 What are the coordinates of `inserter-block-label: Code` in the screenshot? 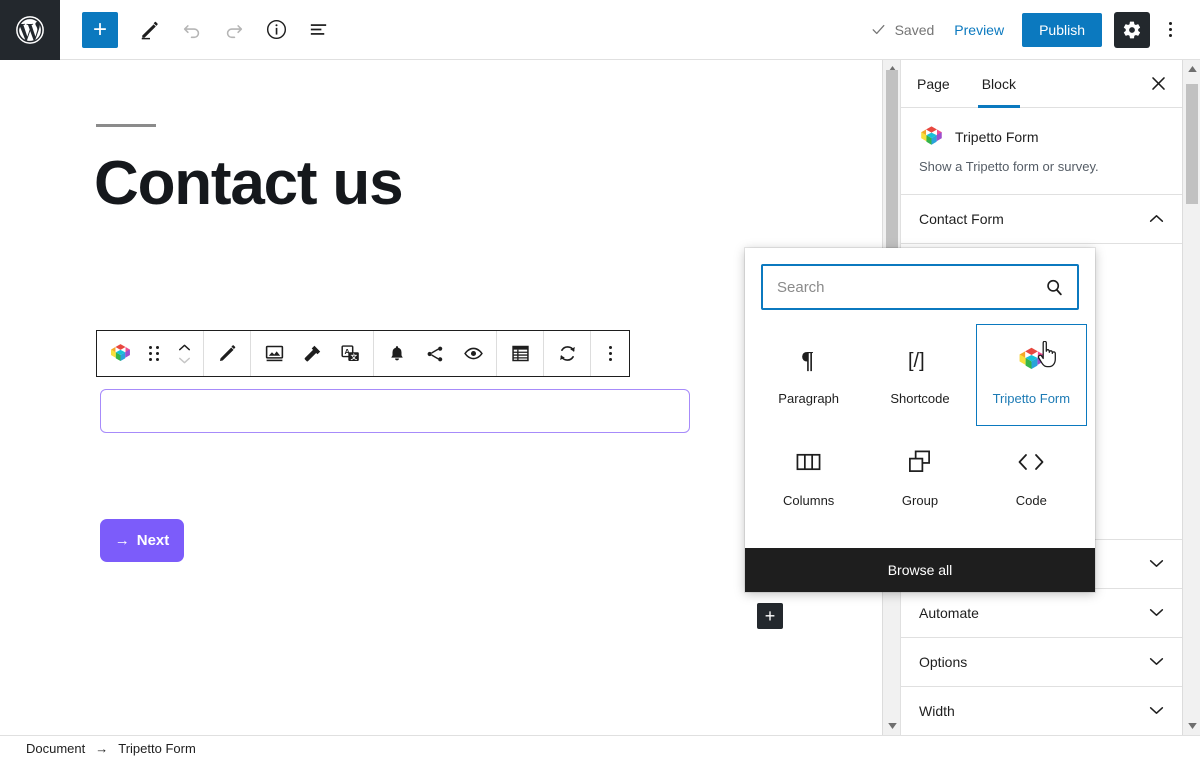 It's located at (1031, 500).